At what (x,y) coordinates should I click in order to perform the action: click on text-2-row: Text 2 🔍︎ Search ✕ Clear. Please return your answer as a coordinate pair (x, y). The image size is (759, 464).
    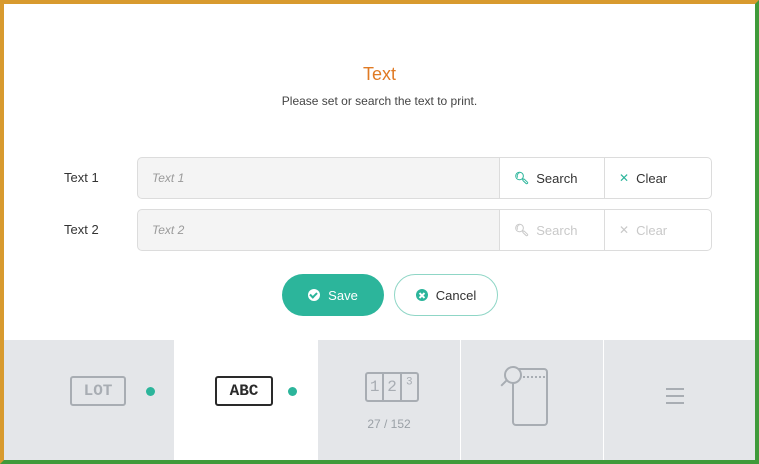
    Looking at the image, I should click on (379, 230).